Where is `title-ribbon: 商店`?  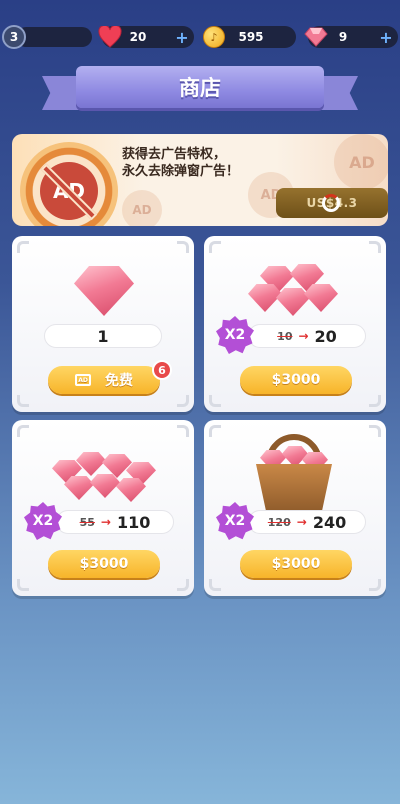 title-ribbon: 商店 is located at coordinates (200, 89).